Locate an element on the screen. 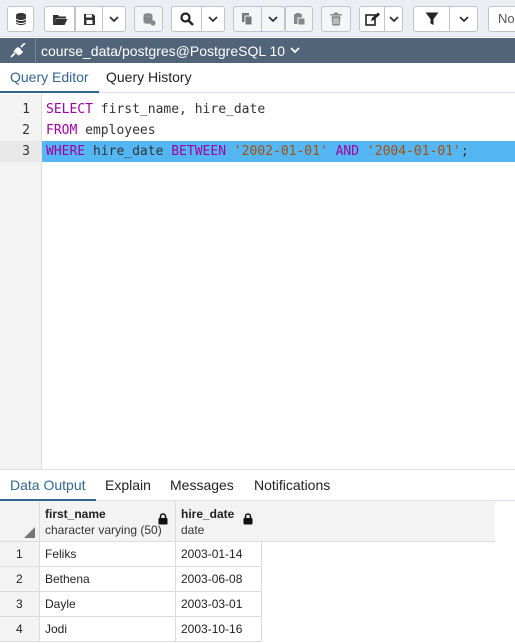 The width and height of the screenshot is (515, 643). code-line: 1 SELECT first_name, hire_date is located at coordinates (257, 109).